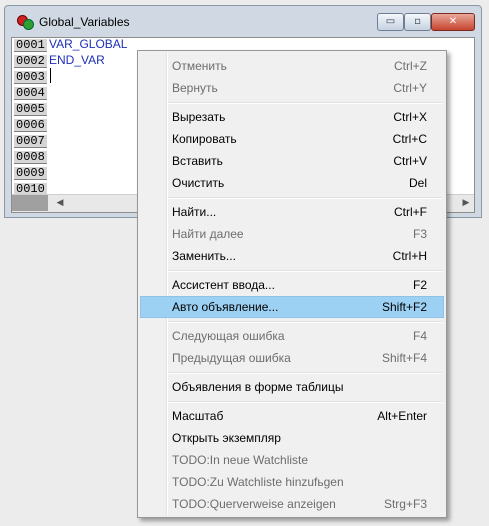 The height and width of the screenshot is (526, 489). I want to click on menu-item-shortcut: Del, so click(417, 183).